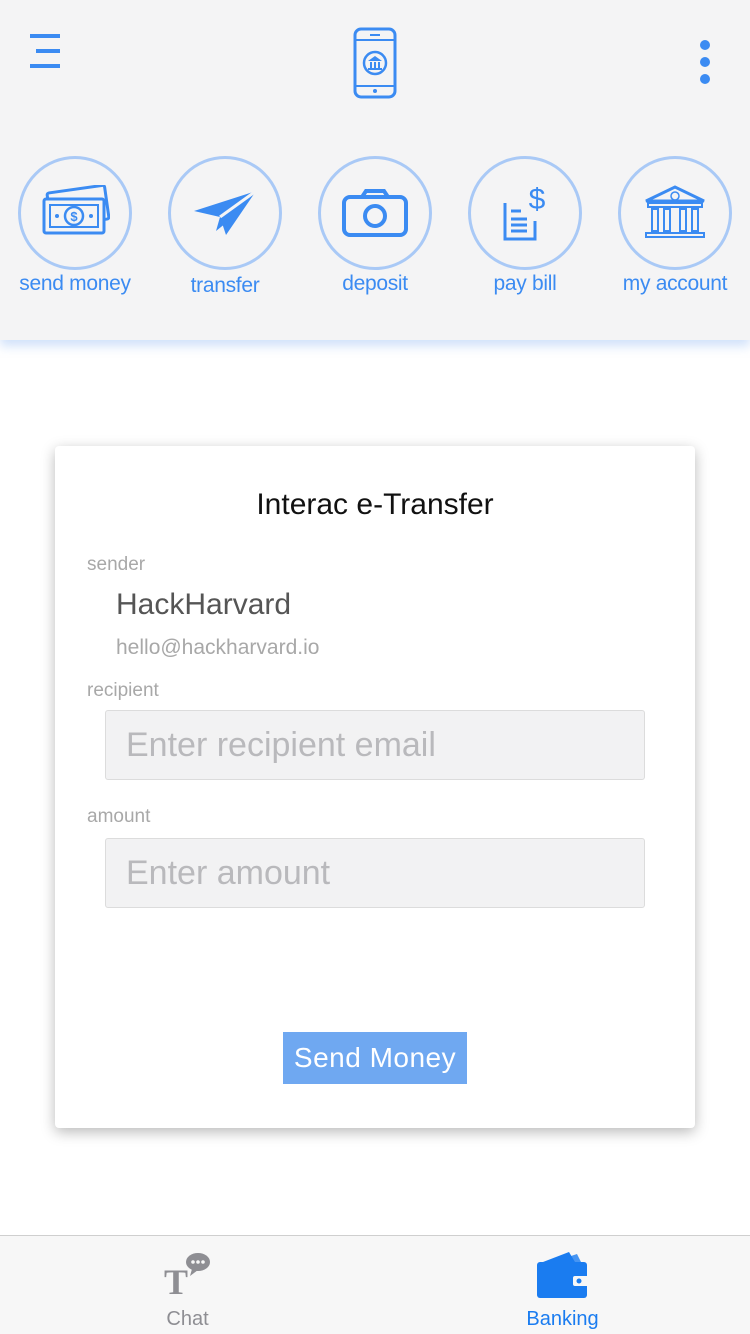 The width and height of the screenshot is (750, 1334). Describe the element at coordinates (375, 504) in the screenshot. I see `card-title: Interac e-Transfer` at that location.